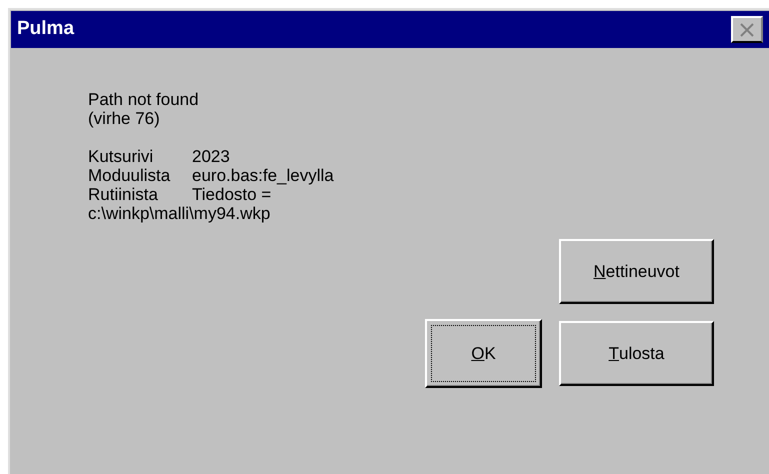  I want to click on dialog-button: Tulosta, so click(636, 353).